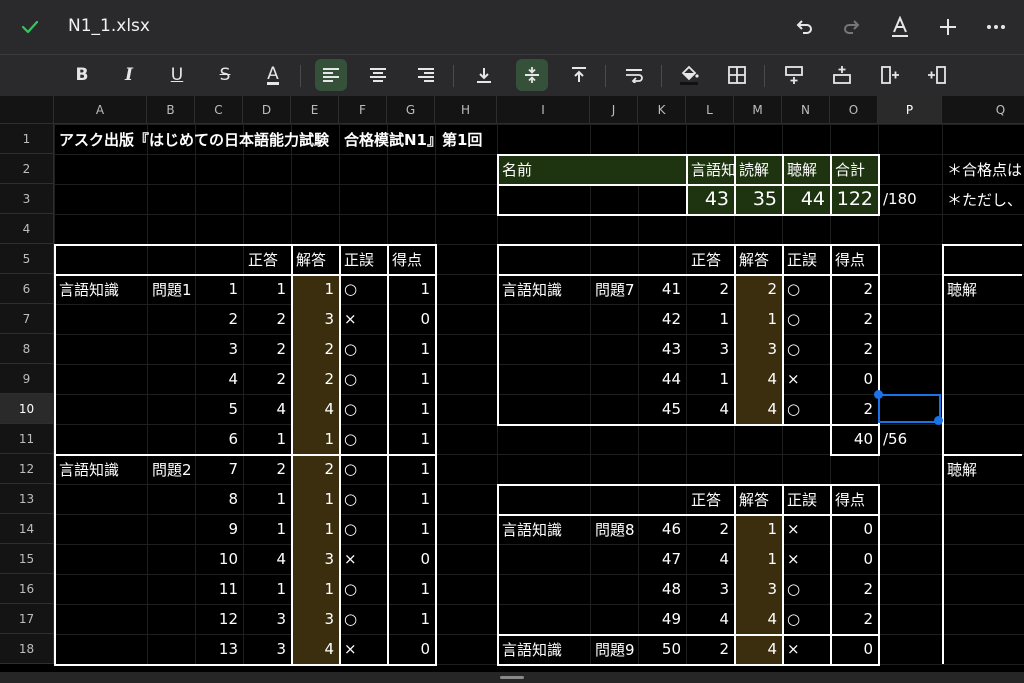 Image resolution: width=1024 pixels, height=683 pixels. What do you see at coordinates (710, 110) in the screenshot?
I see `column-header-l: L` at bounding box center [710, 110].